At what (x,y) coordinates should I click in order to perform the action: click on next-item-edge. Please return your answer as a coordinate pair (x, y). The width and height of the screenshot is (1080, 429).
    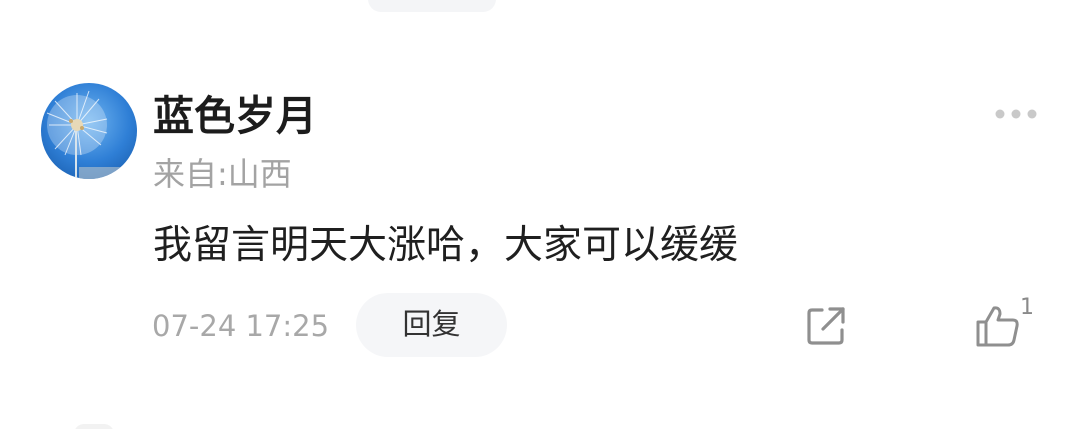
    Looking at the image, I should click on (94, 426).